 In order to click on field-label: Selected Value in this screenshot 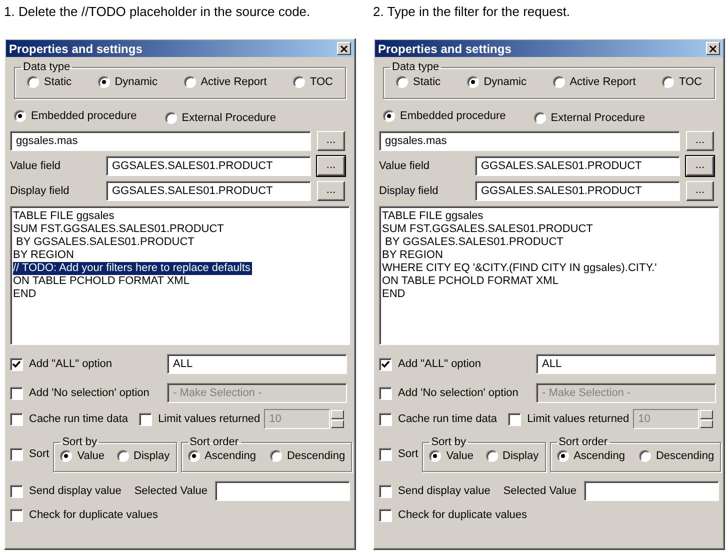, I will do `click(540, 491)`.